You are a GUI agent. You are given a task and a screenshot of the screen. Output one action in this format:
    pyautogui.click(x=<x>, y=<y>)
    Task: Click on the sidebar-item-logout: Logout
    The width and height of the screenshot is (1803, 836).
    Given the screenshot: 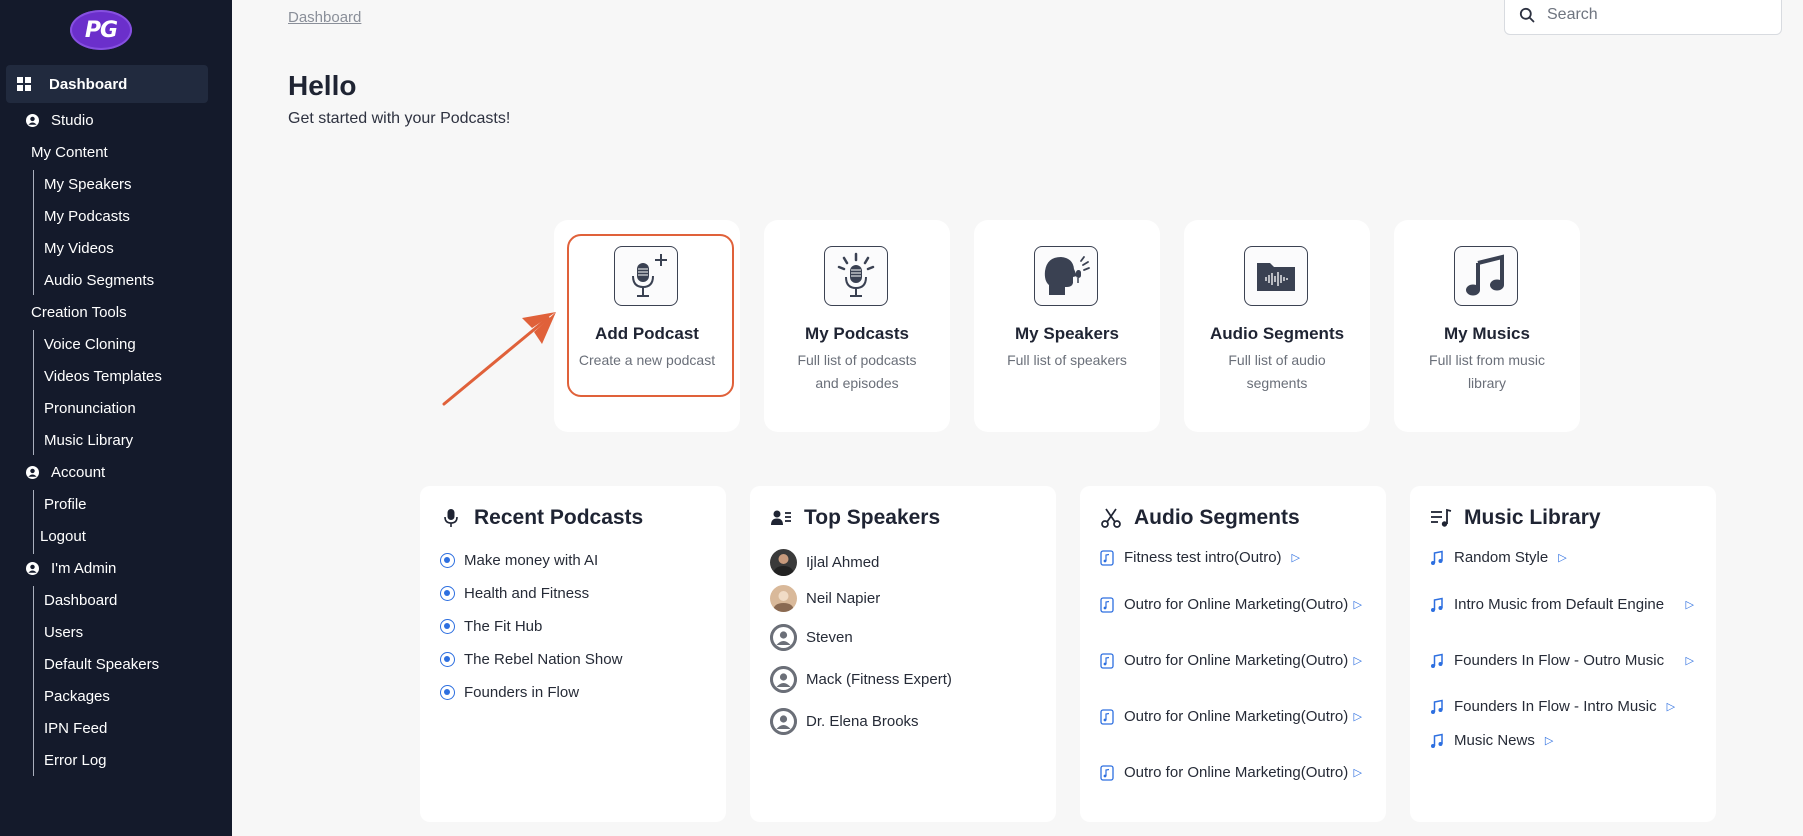 What is the action you would take?
    pyautogui.click(x=63, y=536)
    